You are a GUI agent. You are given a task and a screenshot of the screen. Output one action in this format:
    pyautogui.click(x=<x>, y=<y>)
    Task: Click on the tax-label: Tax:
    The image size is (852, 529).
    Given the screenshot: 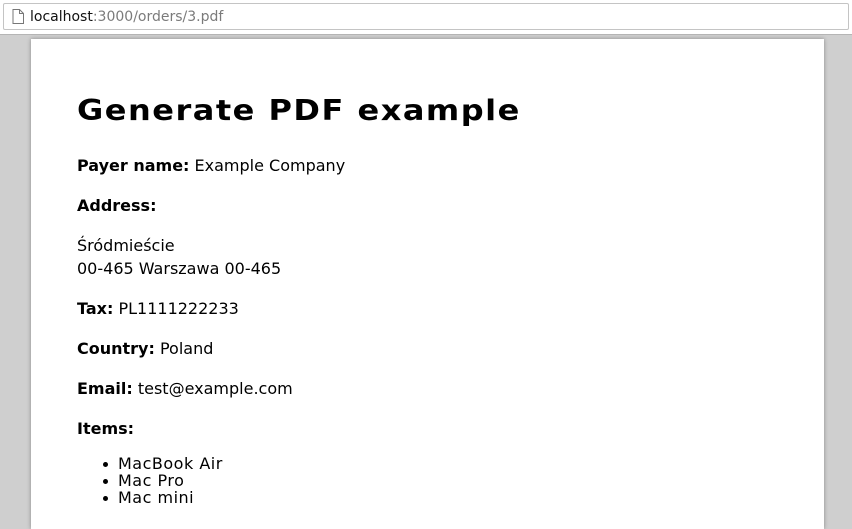 What is the action you would take?
    pyautogui.click(x=95, y=308)
    